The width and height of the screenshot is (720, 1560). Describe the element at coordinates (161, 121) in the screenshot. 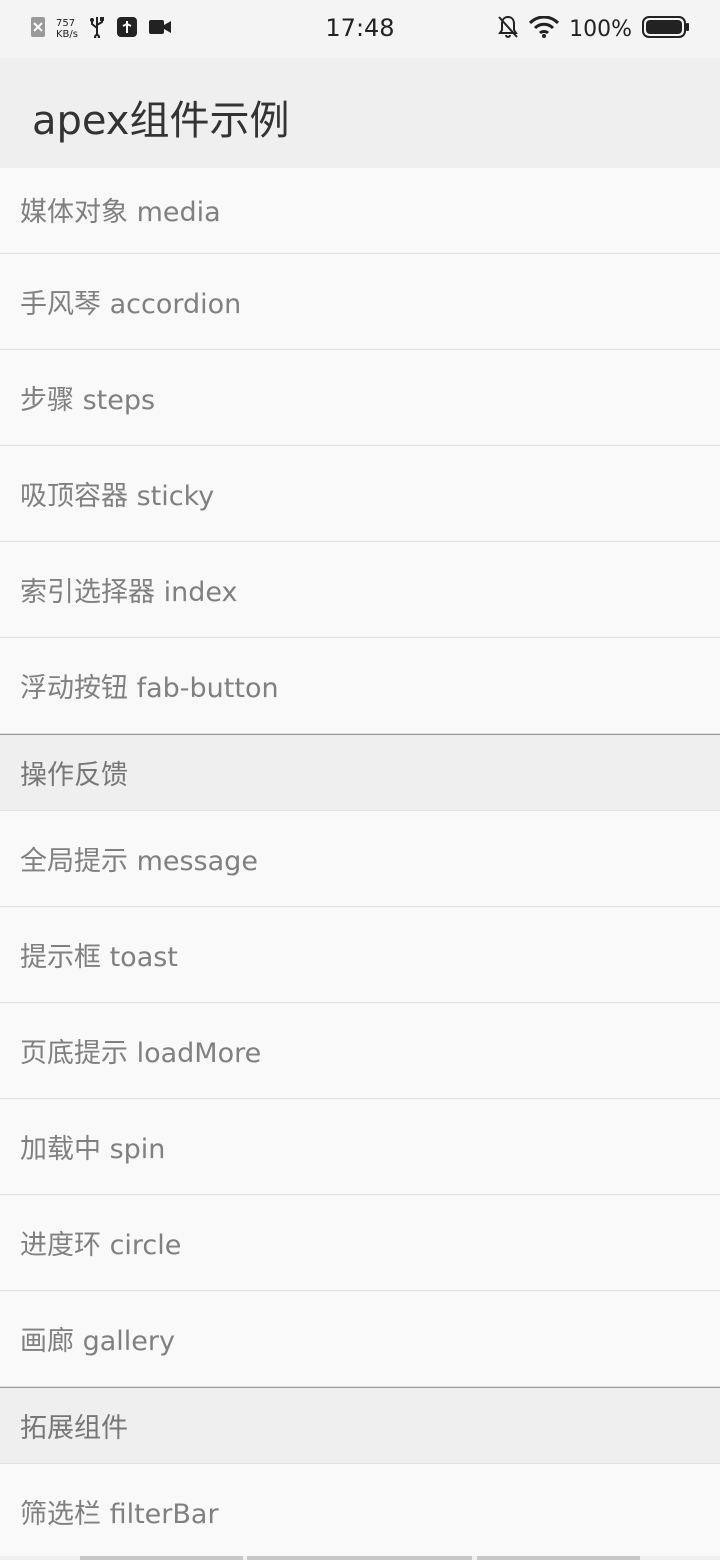

I see `page-title: apex组件示例` at that location.